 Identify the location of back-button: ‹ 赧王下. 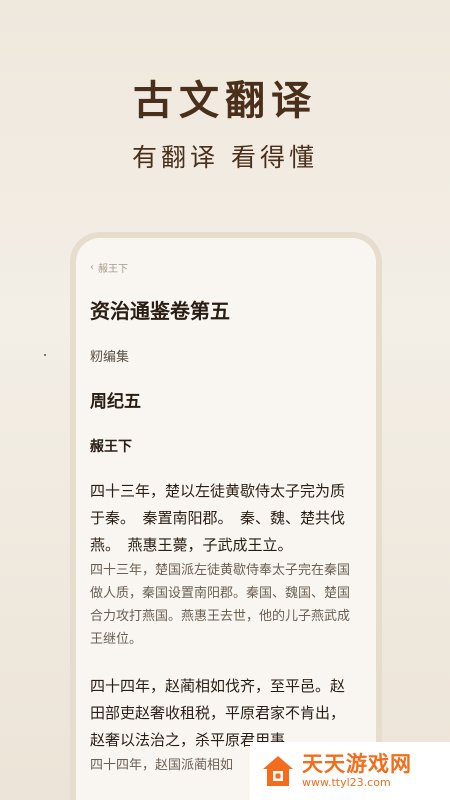
(224, 267).